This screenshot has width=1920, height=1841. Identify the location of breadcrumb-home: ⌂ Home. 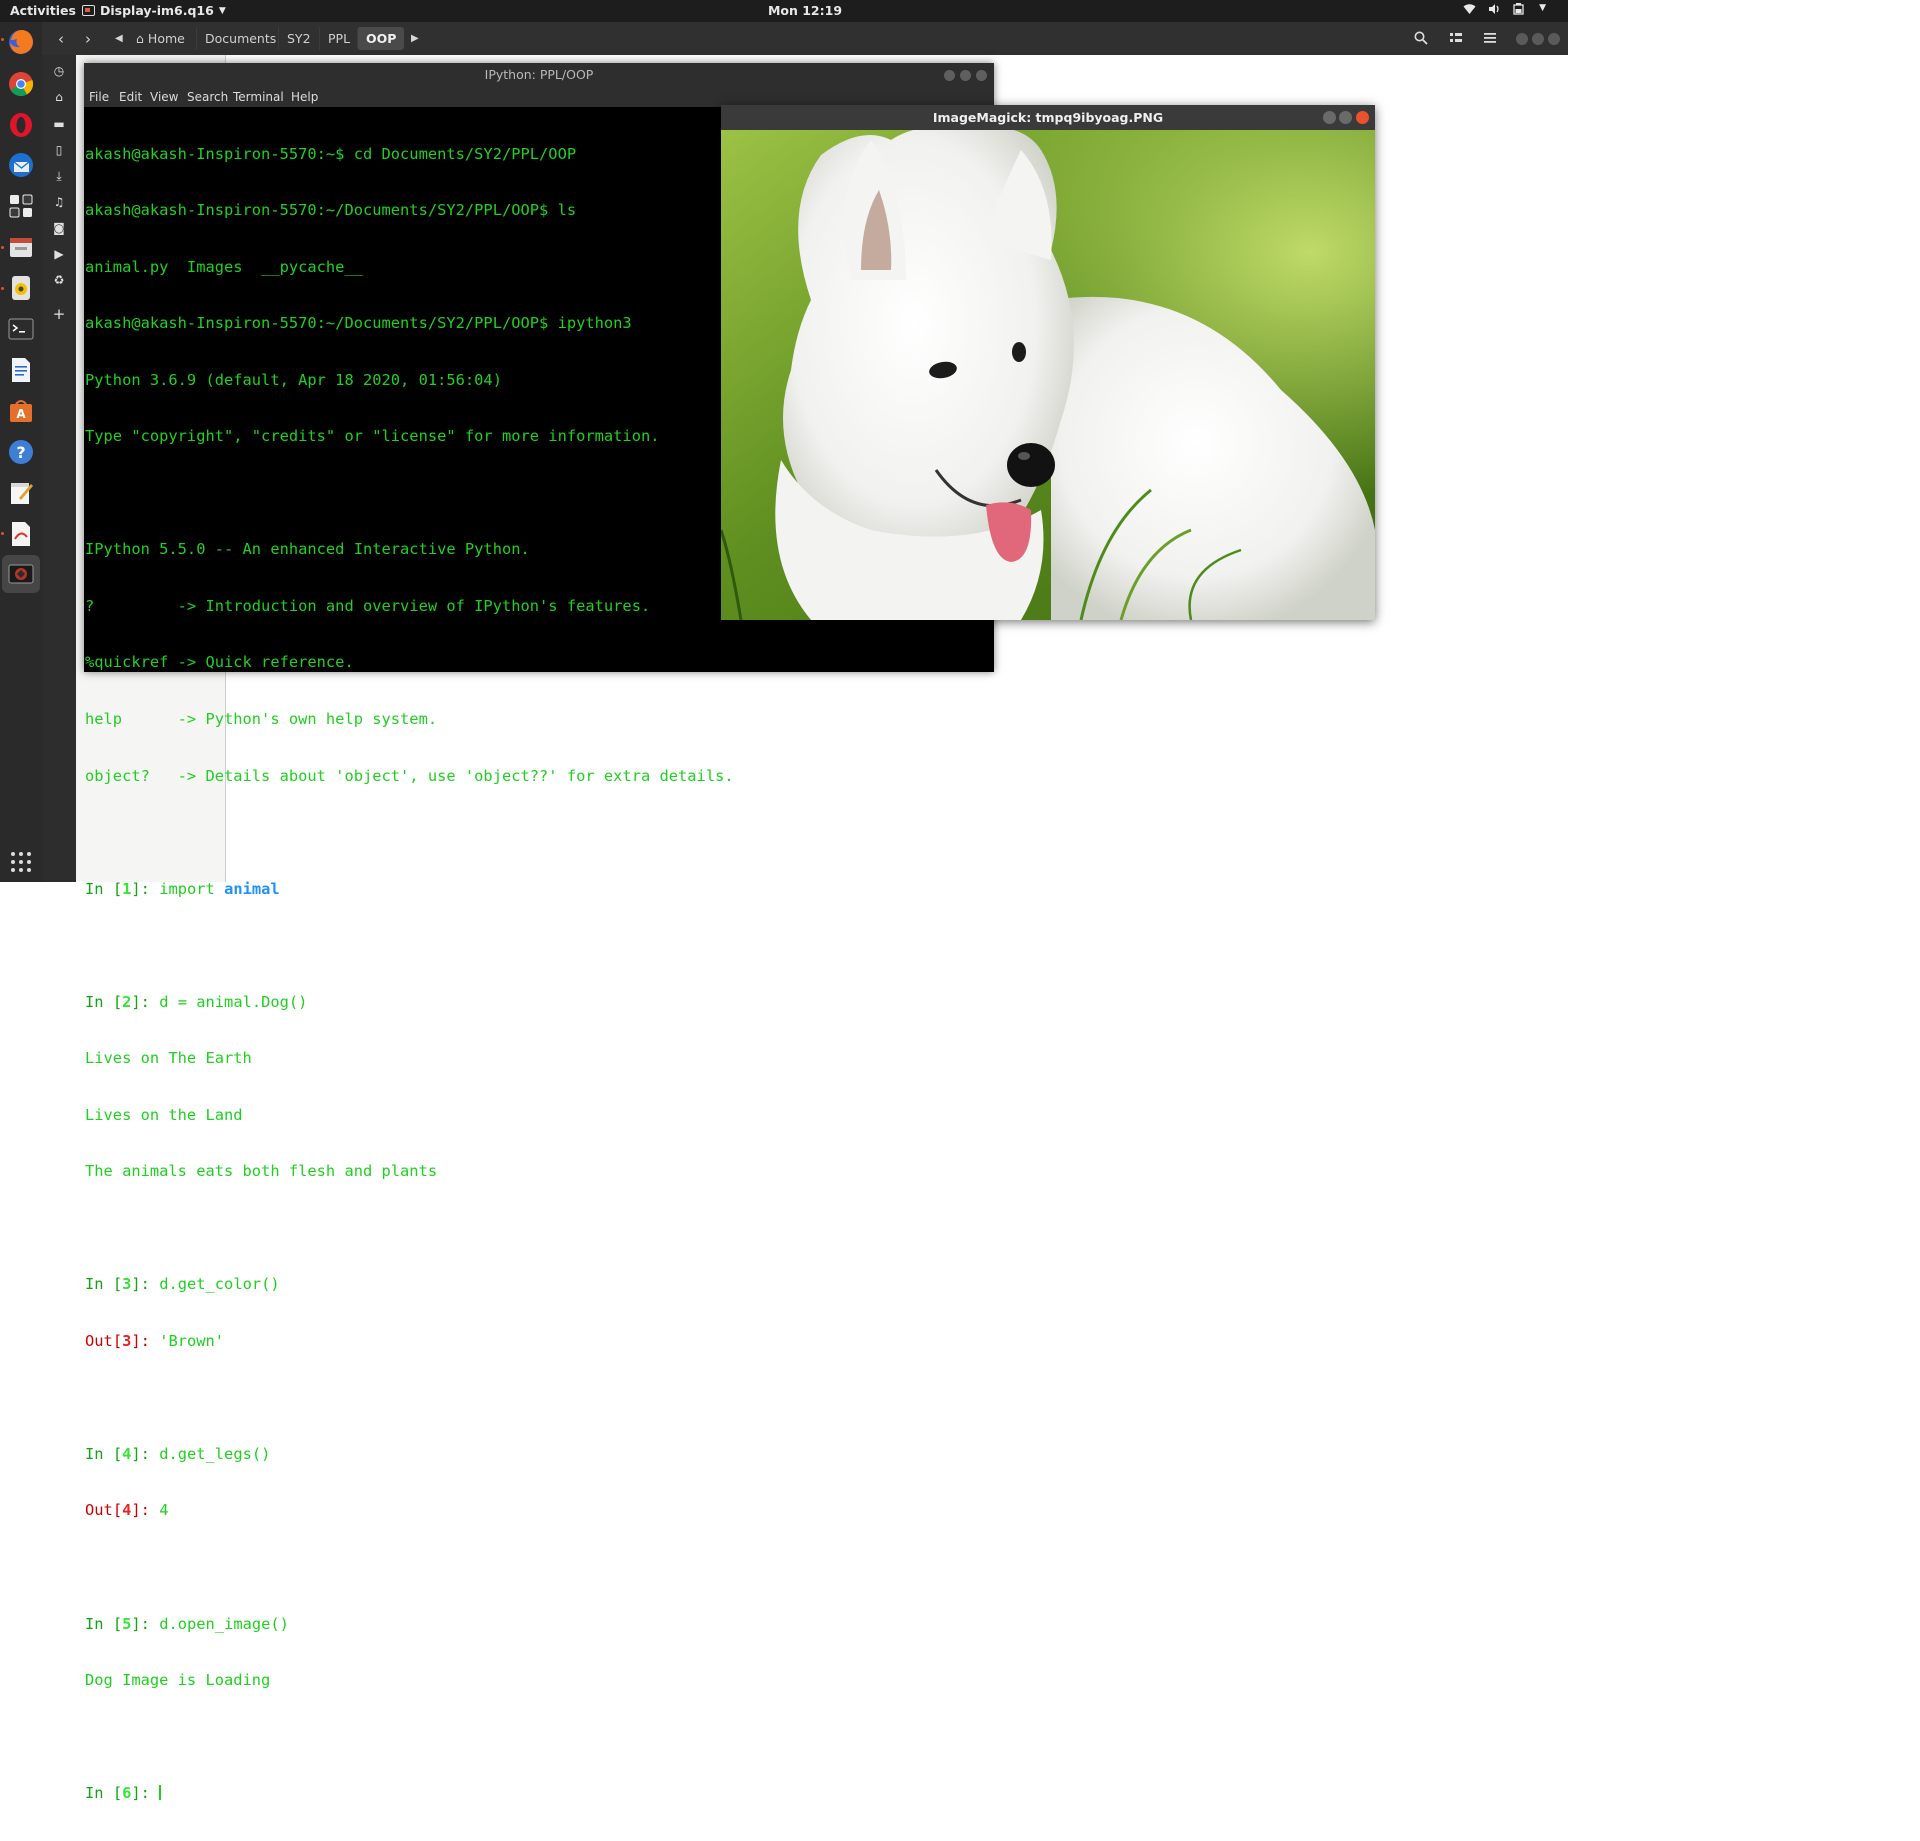
(160, 38).